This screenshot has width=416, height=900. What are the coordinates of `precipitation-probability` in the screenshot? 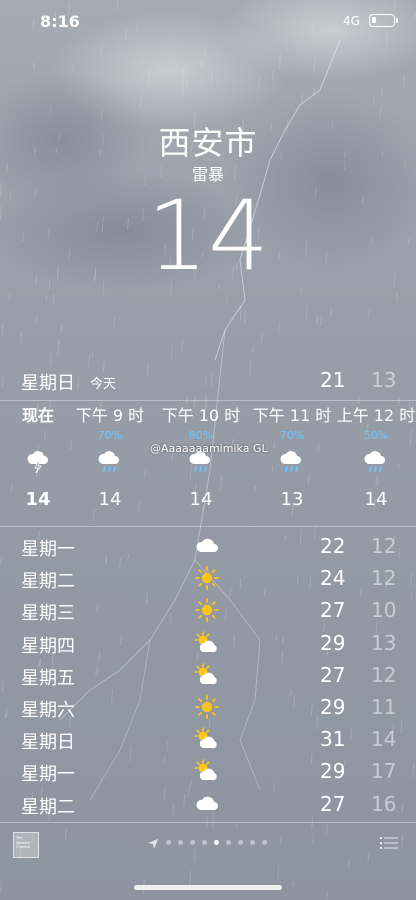 It's located at (39, 436).